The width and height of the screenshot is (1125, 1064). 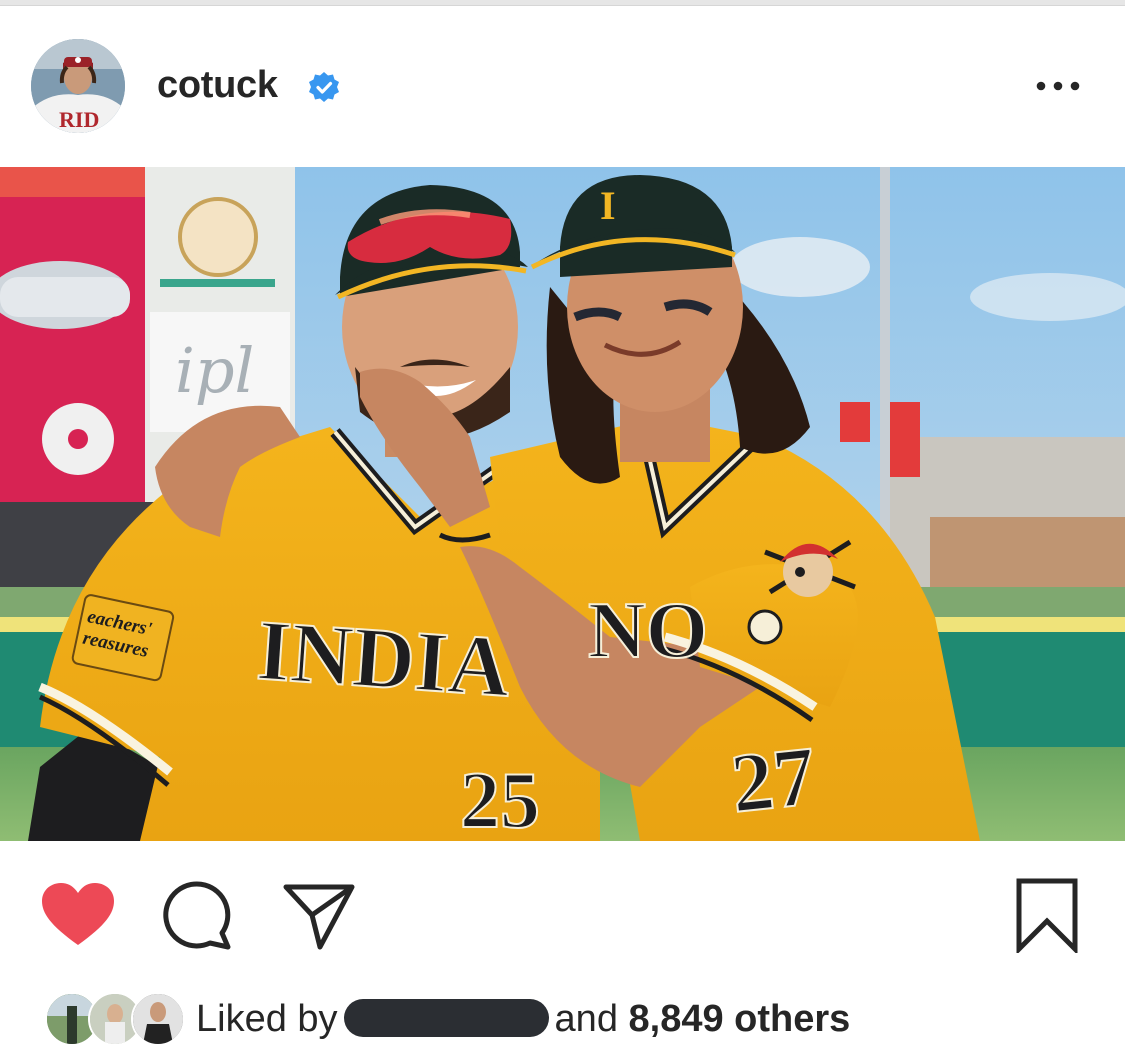 What do you see at coordinates (217, 85) in the screenshot?
I see `username: cotuck` at bounding box center [217, 85].